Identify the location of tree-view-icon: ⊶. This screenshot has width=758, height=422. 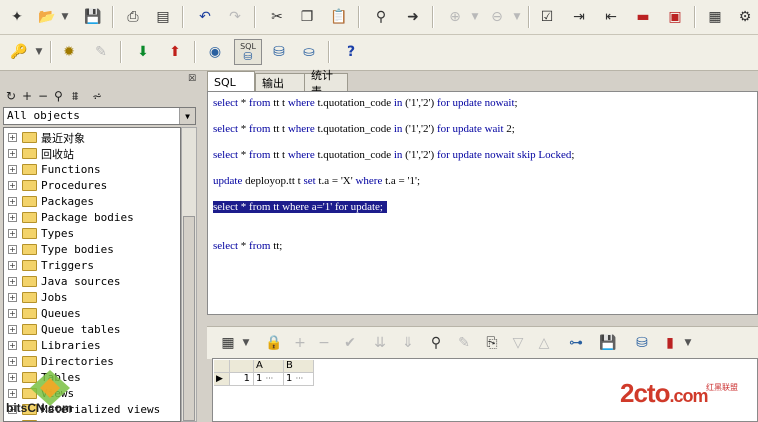
(576, 343).